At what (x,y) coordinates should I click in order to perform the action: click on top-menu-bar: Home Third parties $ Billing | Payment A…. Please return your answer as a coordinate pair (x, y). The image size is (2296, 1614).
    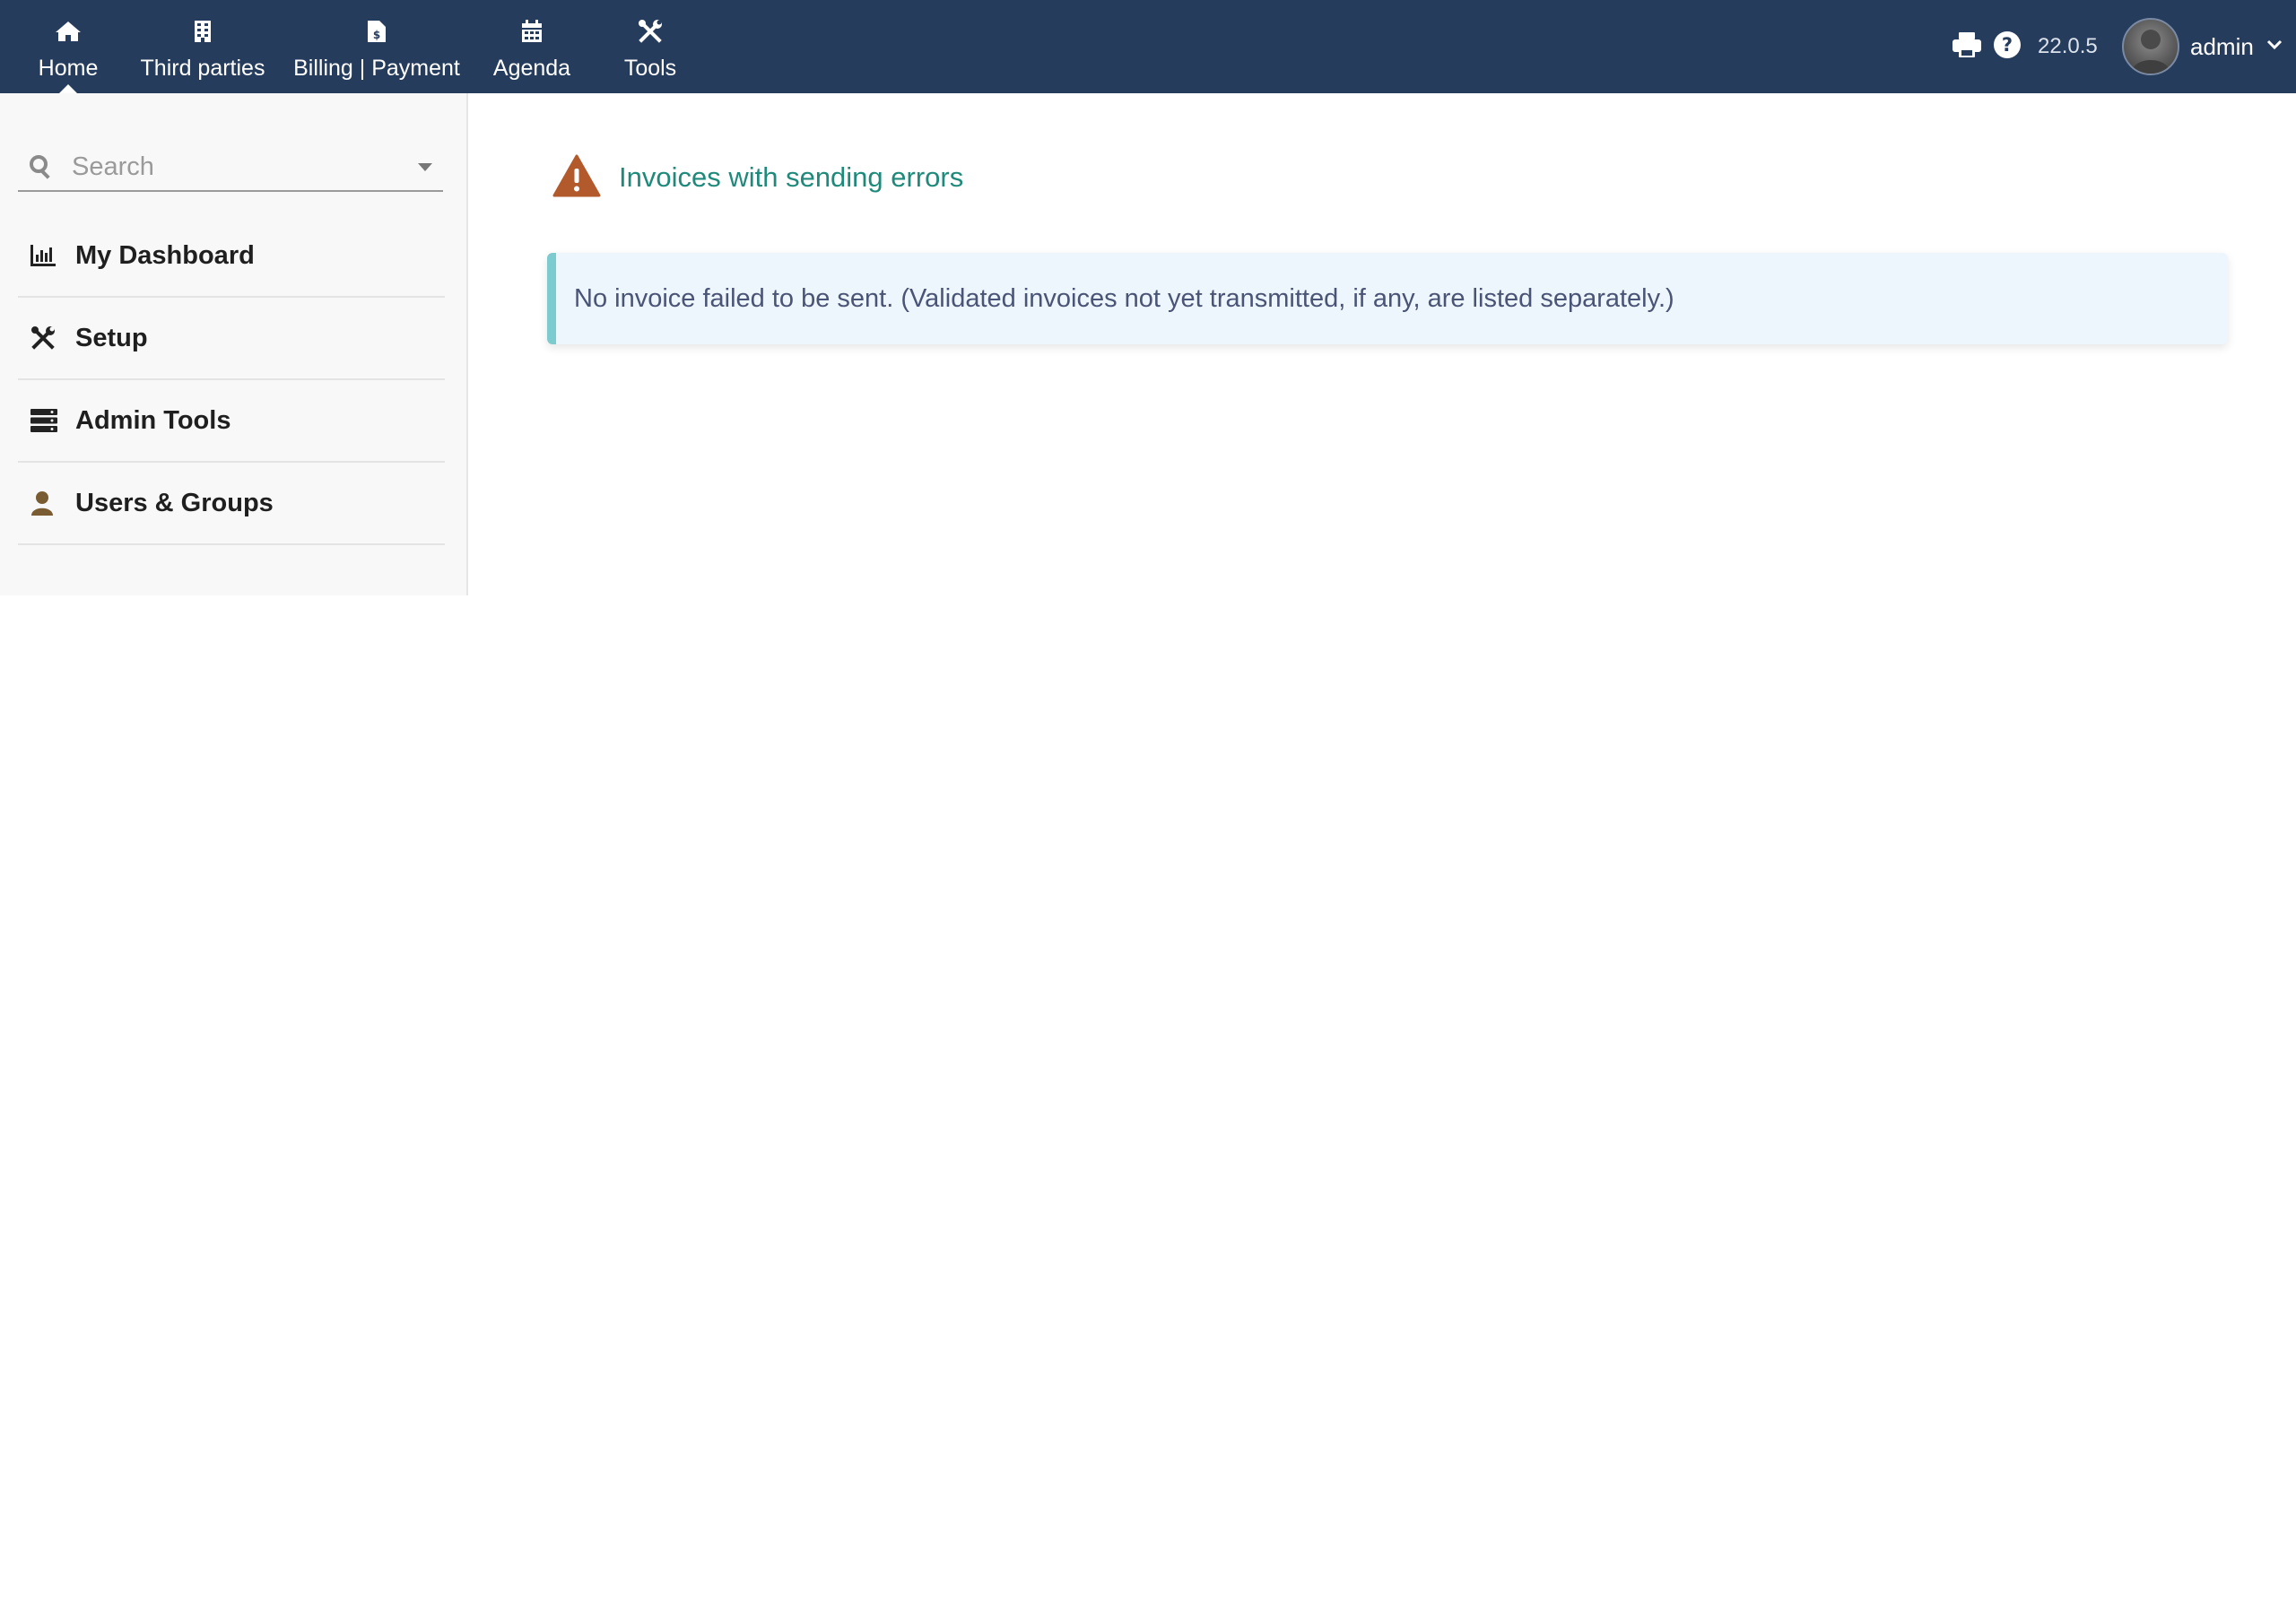
    Looking at the image, I should click on (1148, 46).